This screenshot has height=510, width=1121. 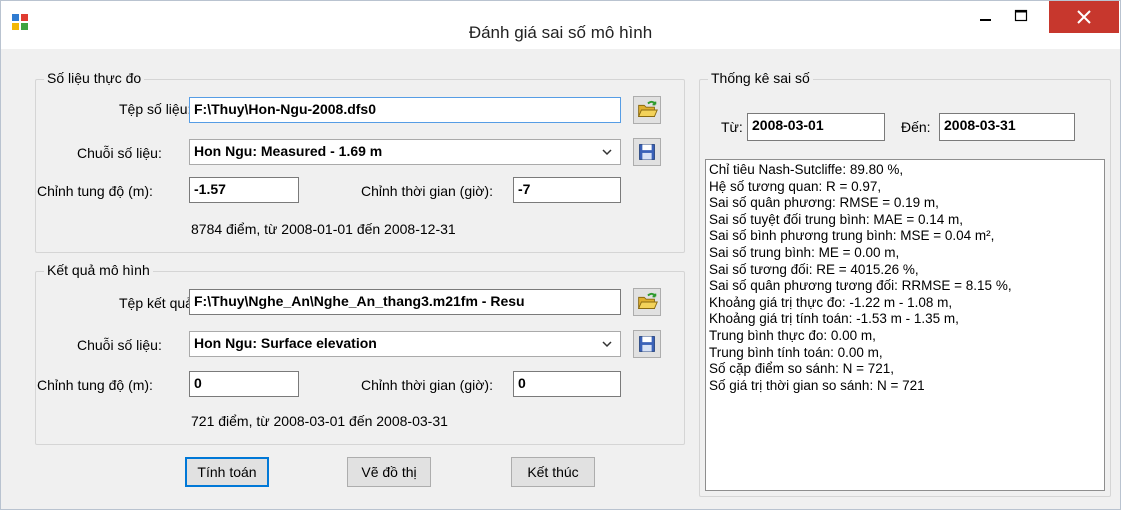 I want to click on close-icon, so click(x=1084, y=17).